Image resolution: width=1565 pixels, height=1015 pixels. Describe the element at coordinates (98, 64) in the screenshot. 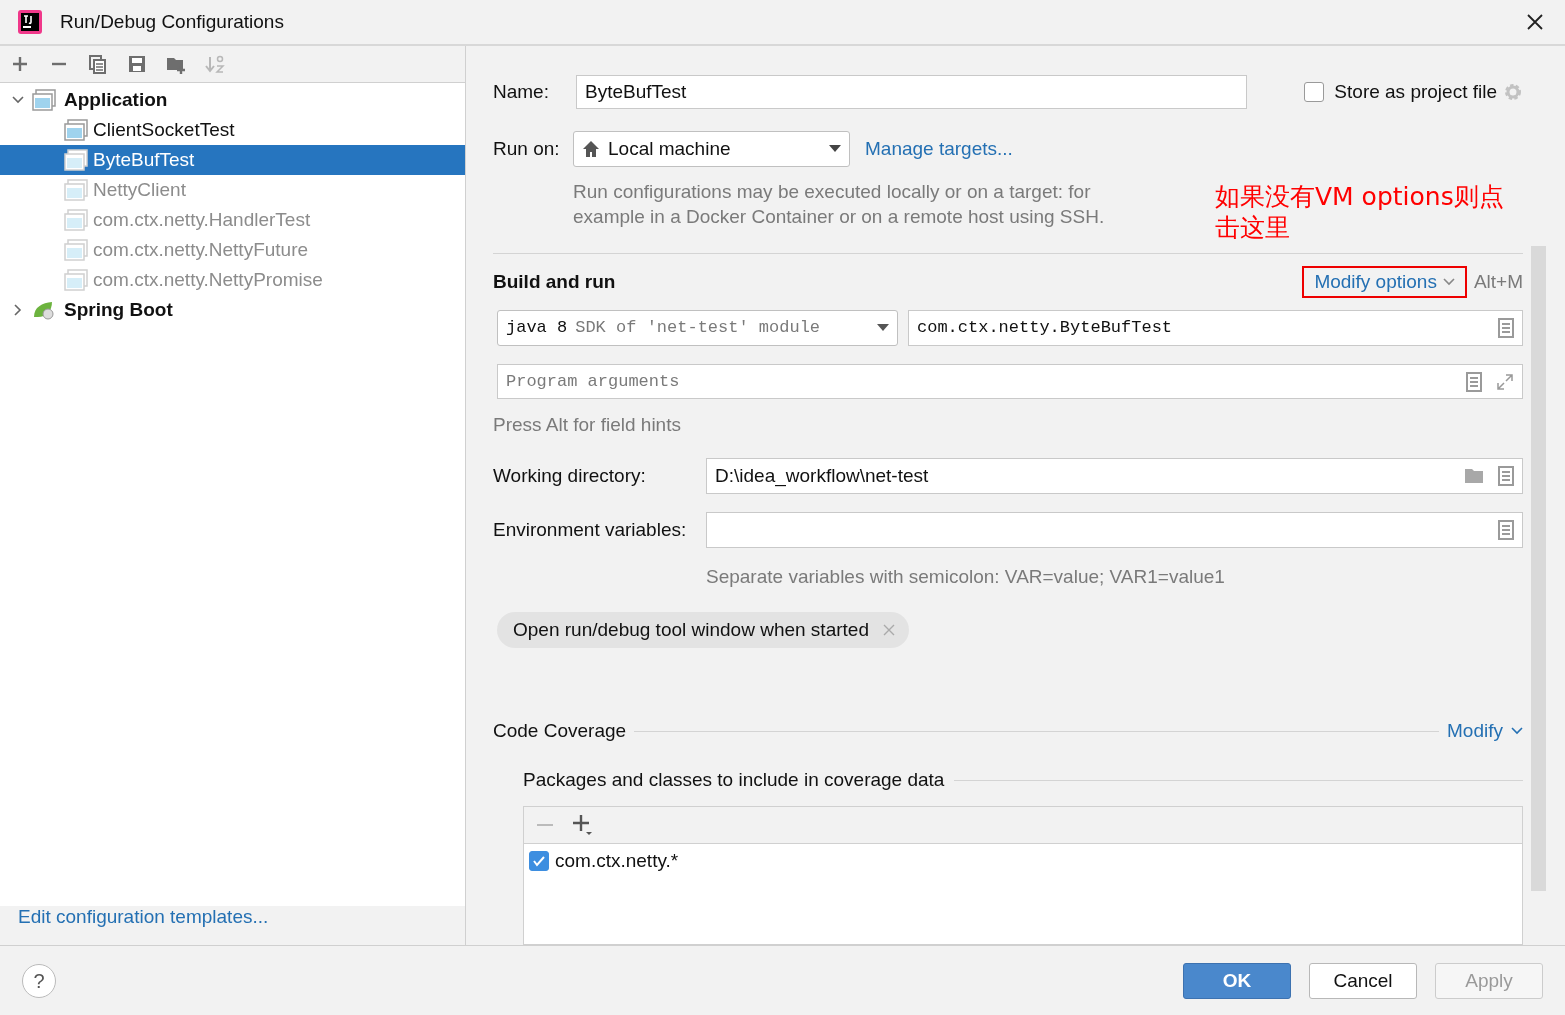

I see `copy-icon` at that location.